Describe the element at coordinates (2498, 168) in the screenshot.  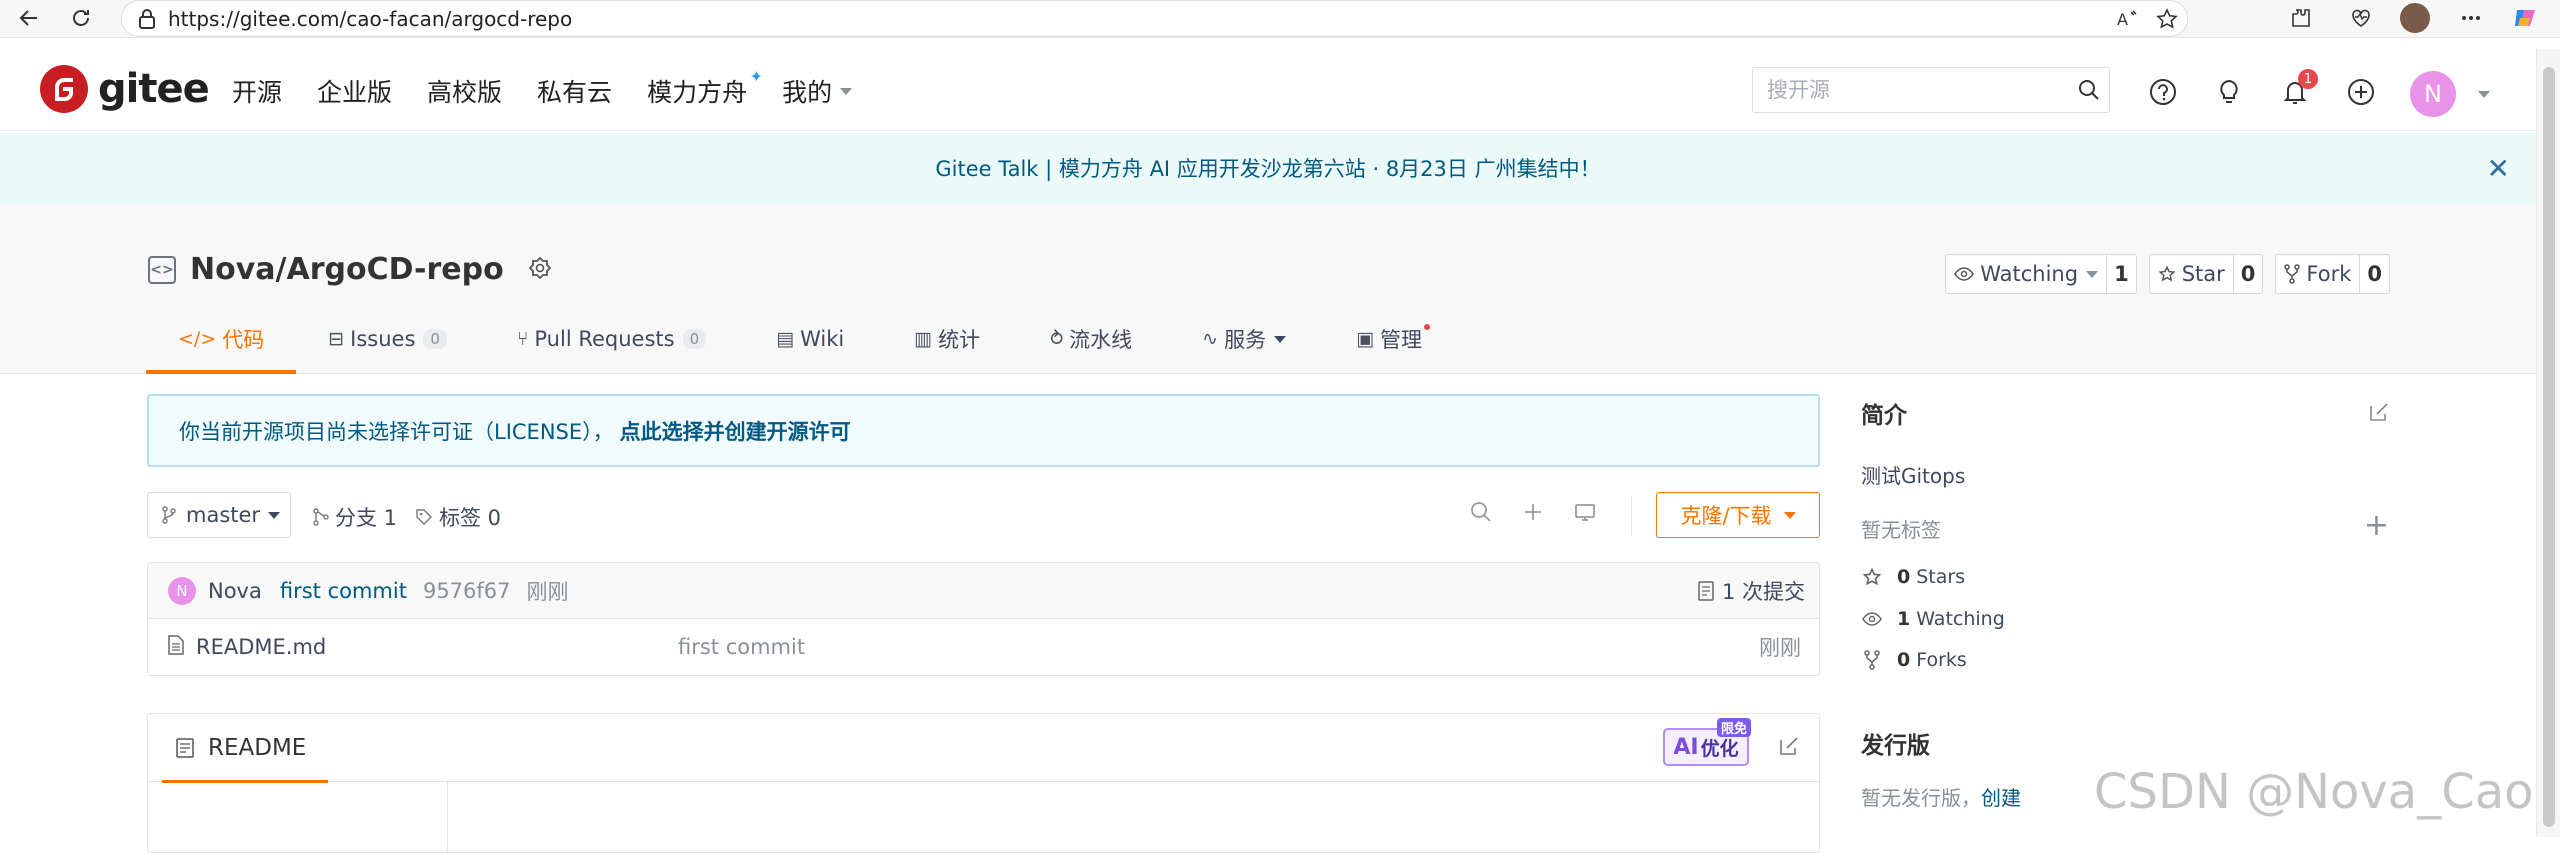
I see `close-icon: ✕` at that location.